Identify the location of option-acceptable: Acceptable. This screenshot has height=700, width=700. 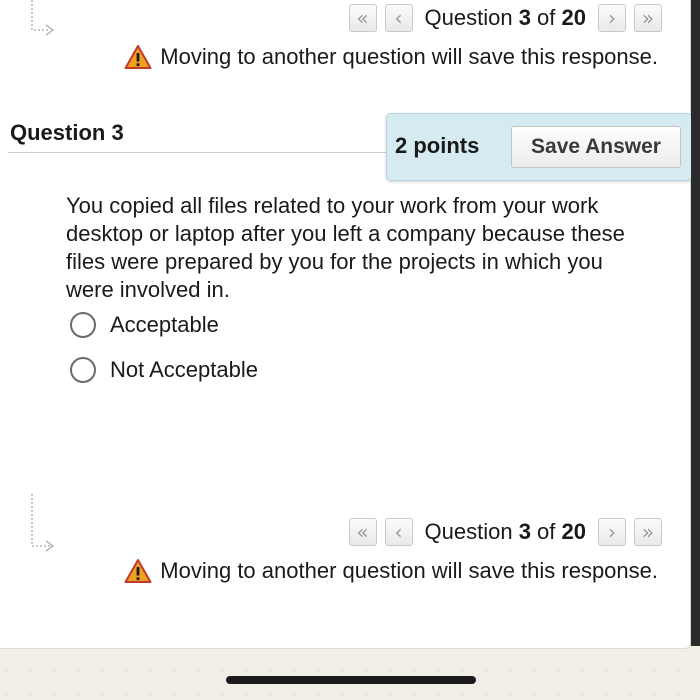
(144, 325).